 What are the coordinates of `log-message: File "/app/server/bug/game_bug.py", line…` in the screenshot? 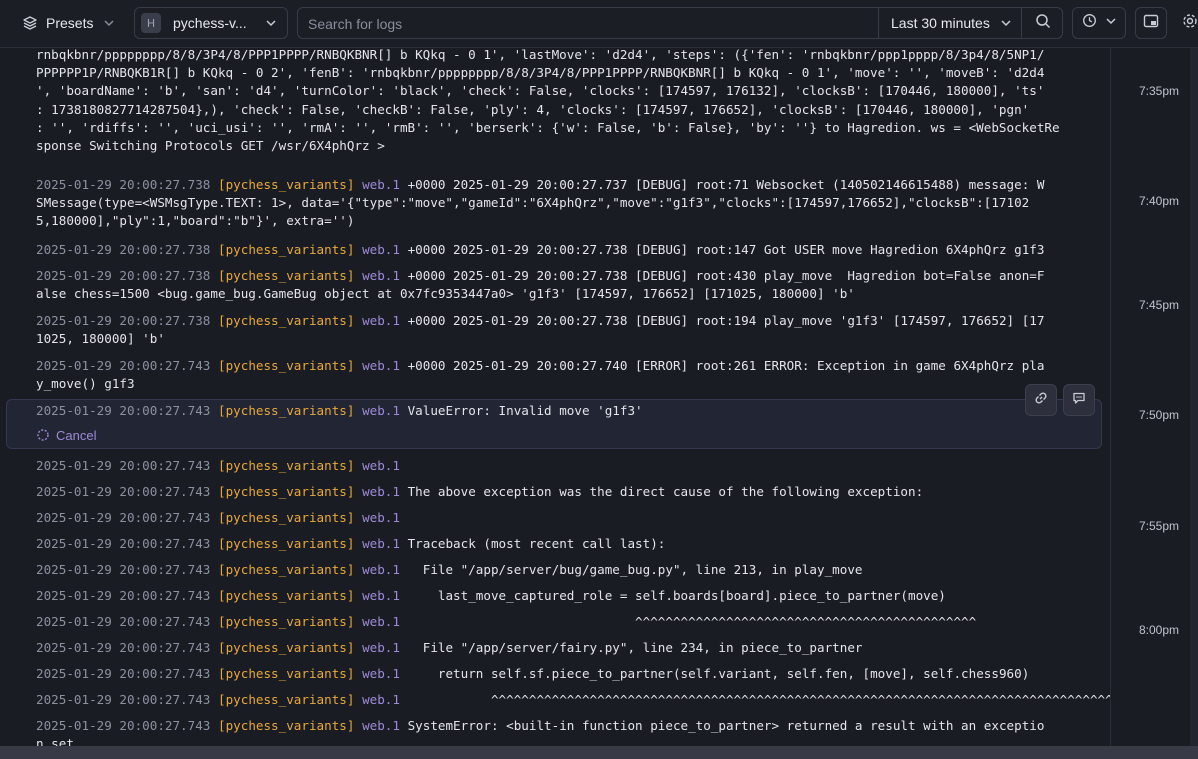 It's located at (631, 569).